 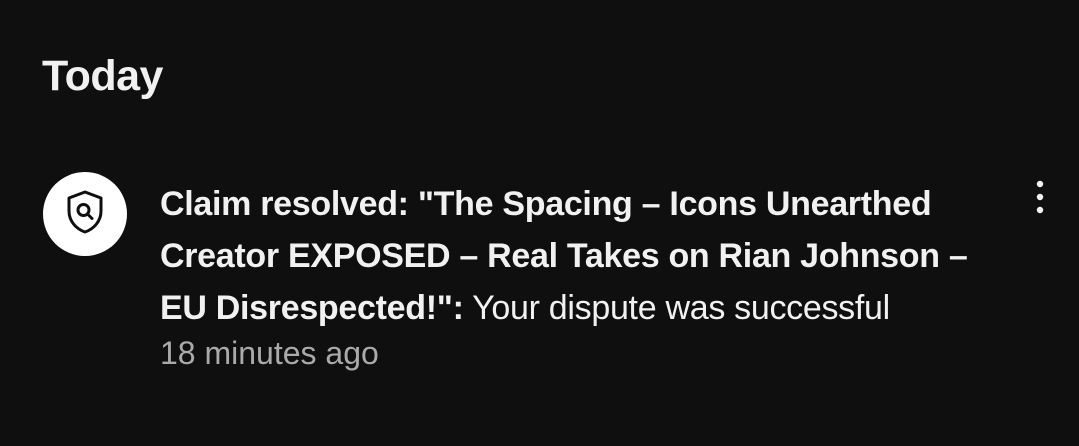 I want to click on notification-avatar, so click(x=85, y=214).